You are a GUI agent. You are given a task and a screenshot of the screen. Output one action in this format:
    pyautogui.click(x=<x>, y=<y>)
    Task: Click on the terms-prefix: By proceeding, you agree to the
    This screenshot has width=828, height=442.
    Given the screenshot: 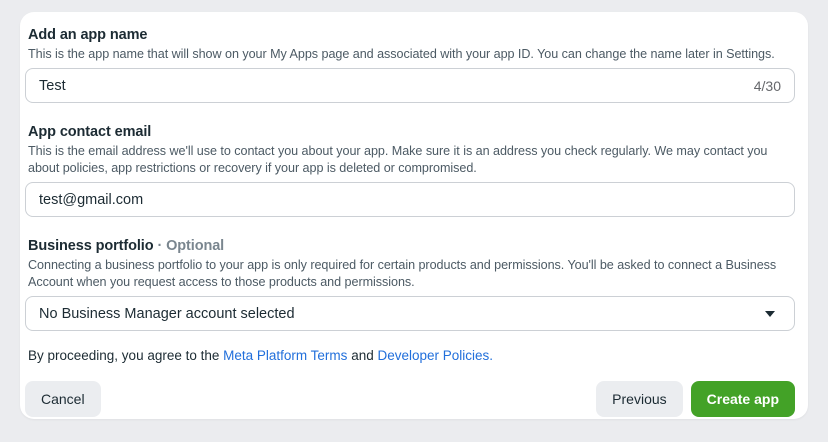 What is the action you would take?
    pyautogui.click(x=126, y=355)
    